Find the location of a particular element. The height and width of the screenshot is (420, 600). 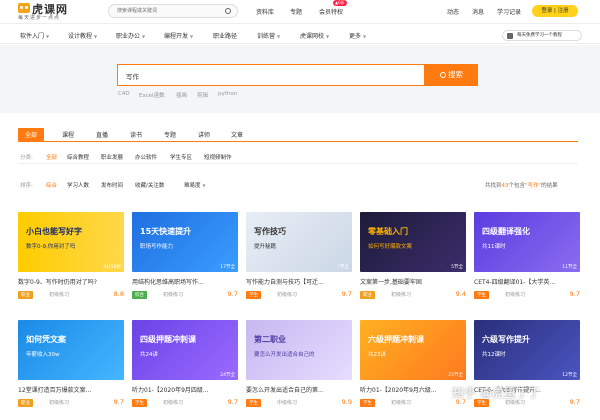

course-thumbnail: 六级押题冲刺课 共23讲 23节全 is located at coordinates (413, 350).